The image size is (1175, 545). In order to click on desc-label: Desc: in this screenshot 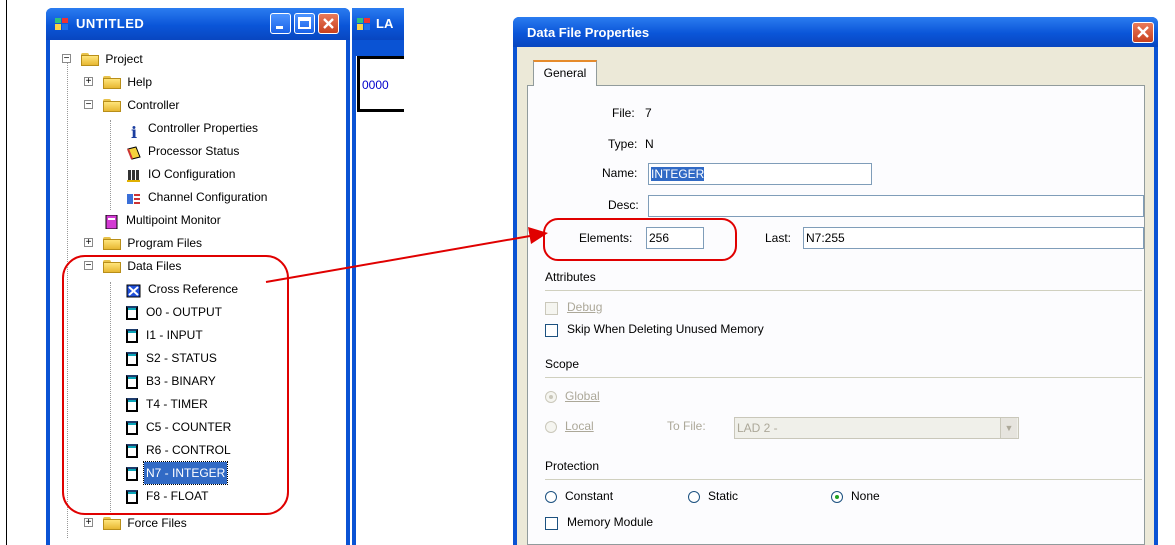, I will do `click(623, 205)`.